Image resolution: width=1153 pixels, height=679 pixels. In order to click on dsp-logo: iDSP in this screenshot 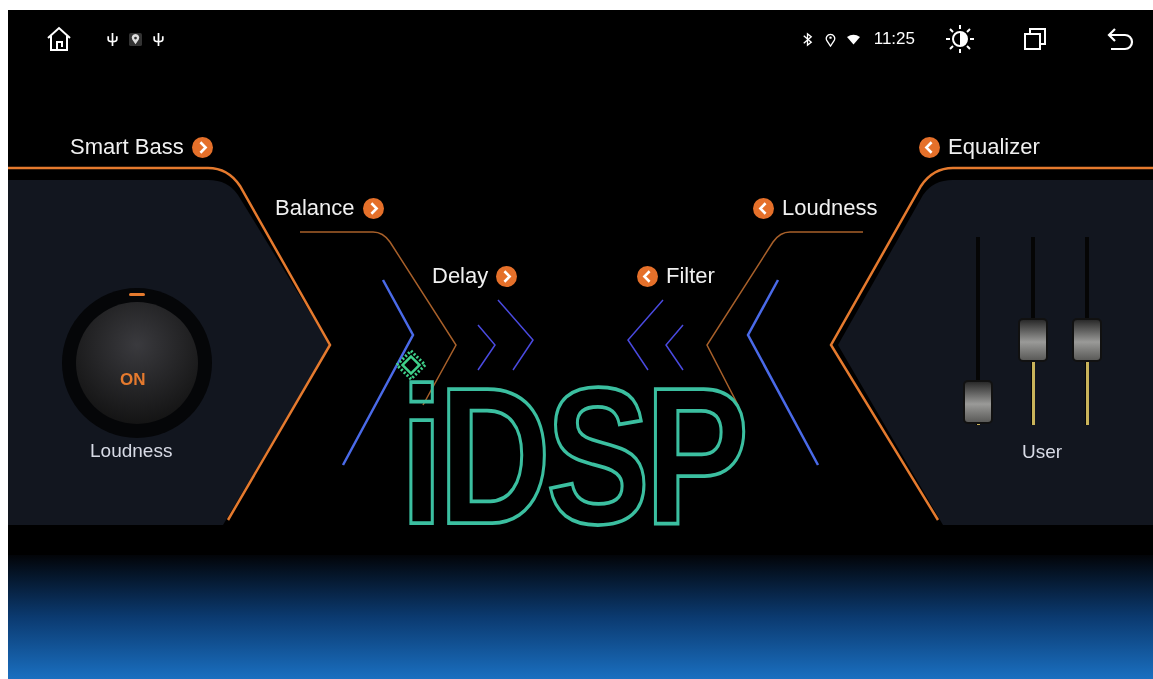, I will do `click(572, 456)`.